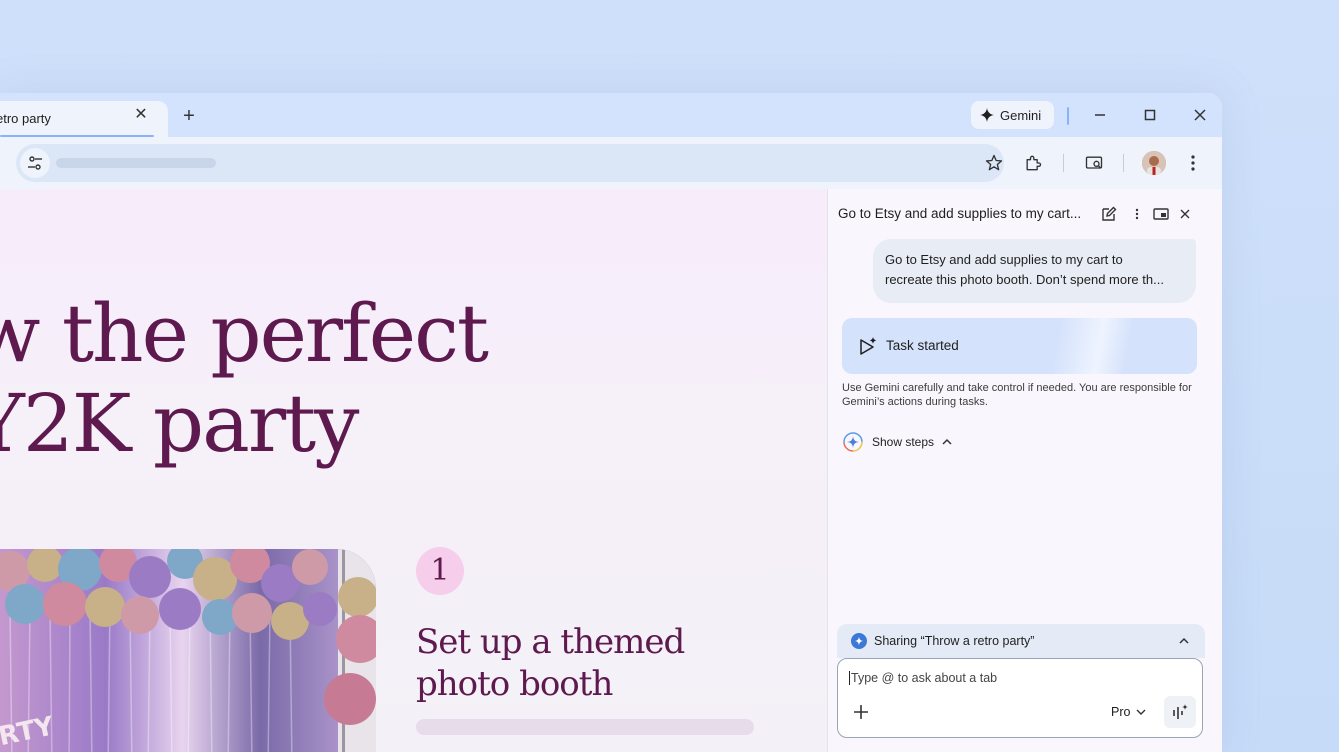 The height and width of the screenshot is (752, 1339). What do you see at coordinates (1094, 163) in the screenshot?
I see `tab-search-icon` at bounding box center [1094, 163].